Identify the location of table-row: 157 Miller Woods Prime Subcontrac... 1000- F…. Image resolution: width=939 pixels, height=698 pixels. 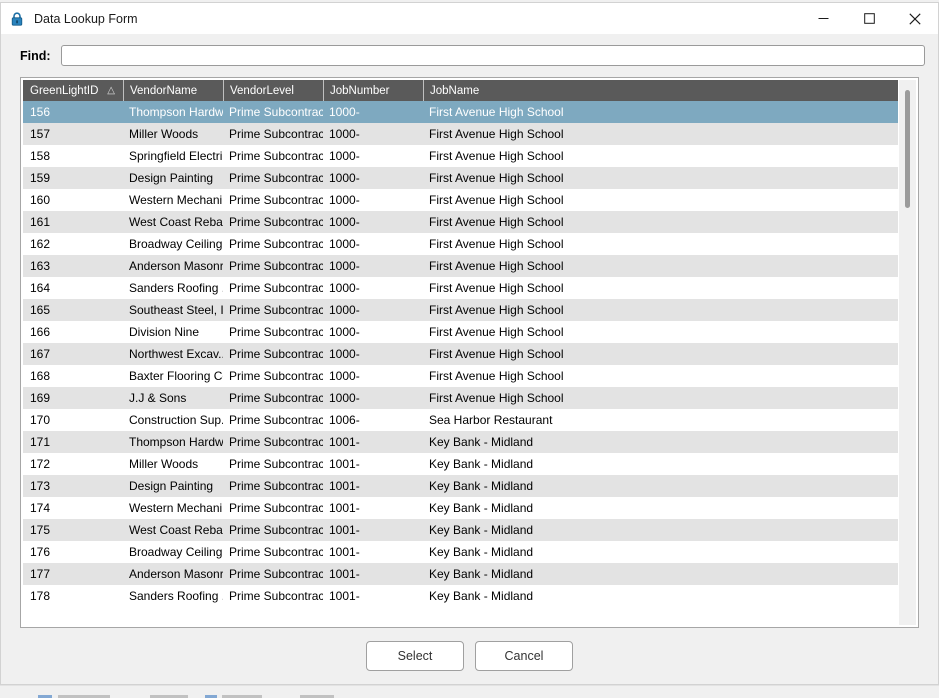
(460, 134).